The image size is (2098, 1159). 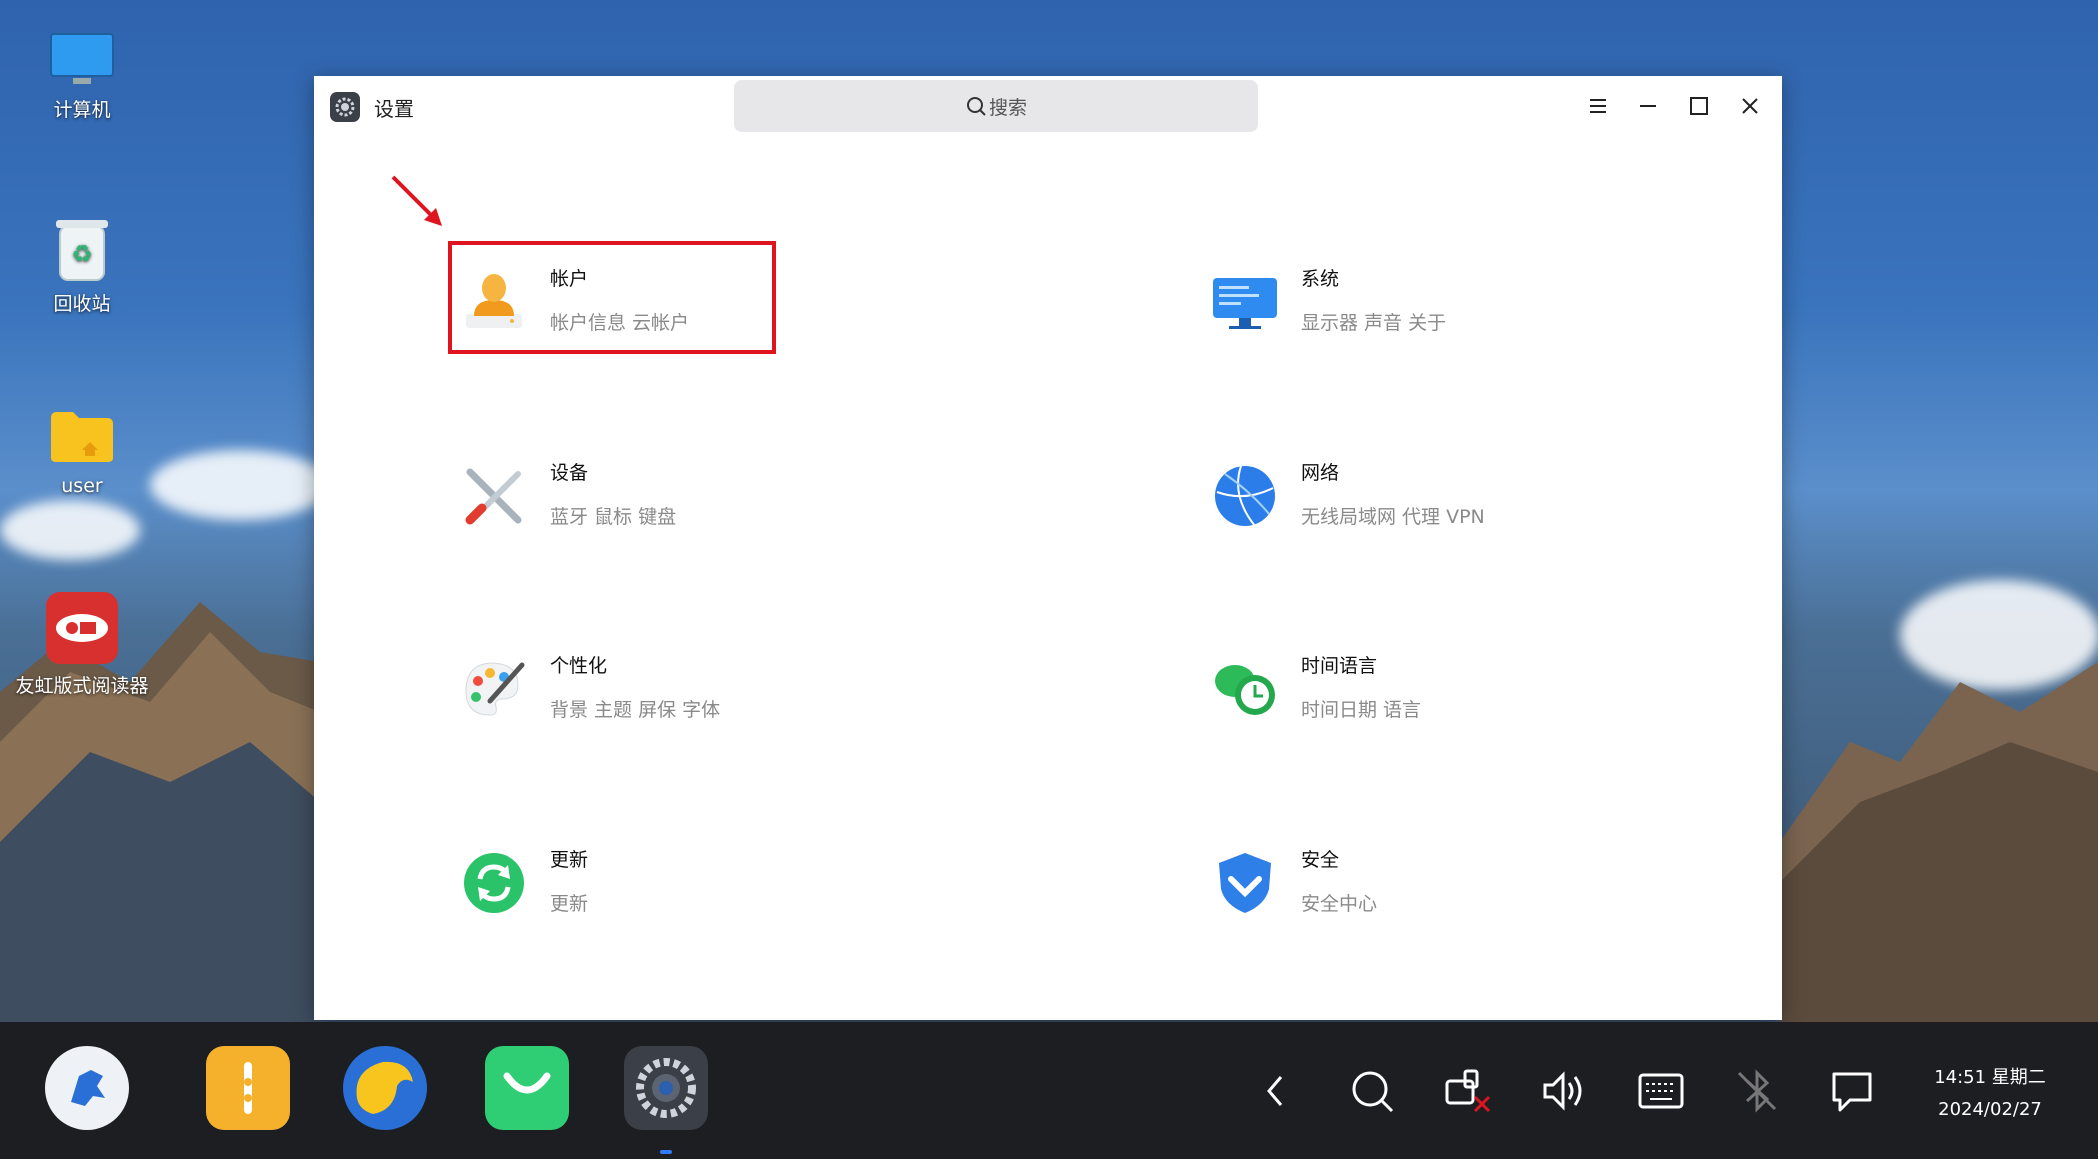 I want to click on taskbar: 14:51 星期二 2024/02/27, so click(x=1049, y=1090).